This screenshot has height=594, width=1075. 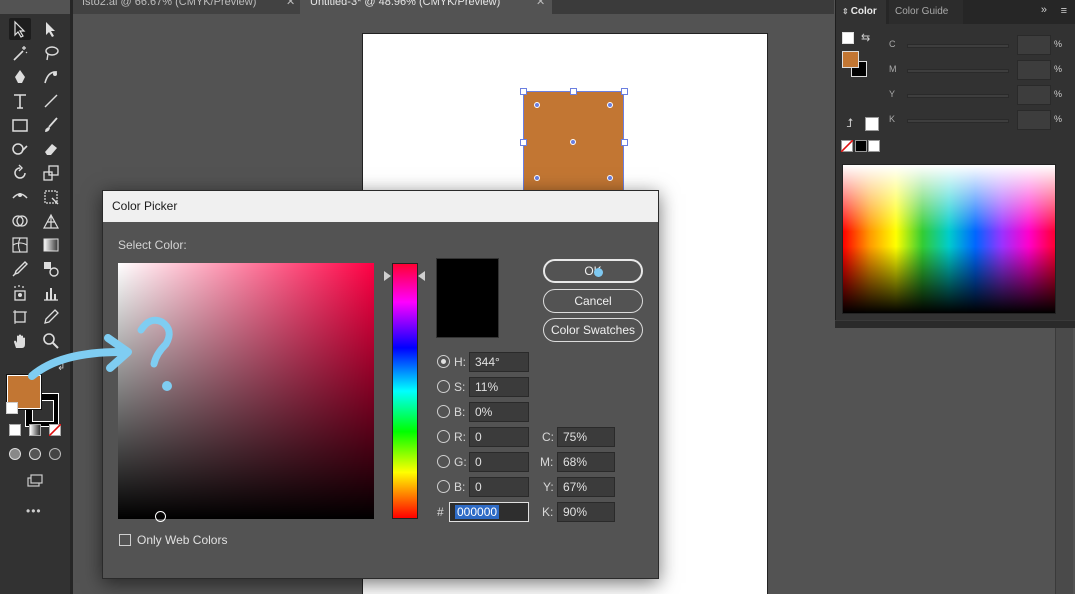 I want to click on default-colors-icon, so click(x=848, y=38).